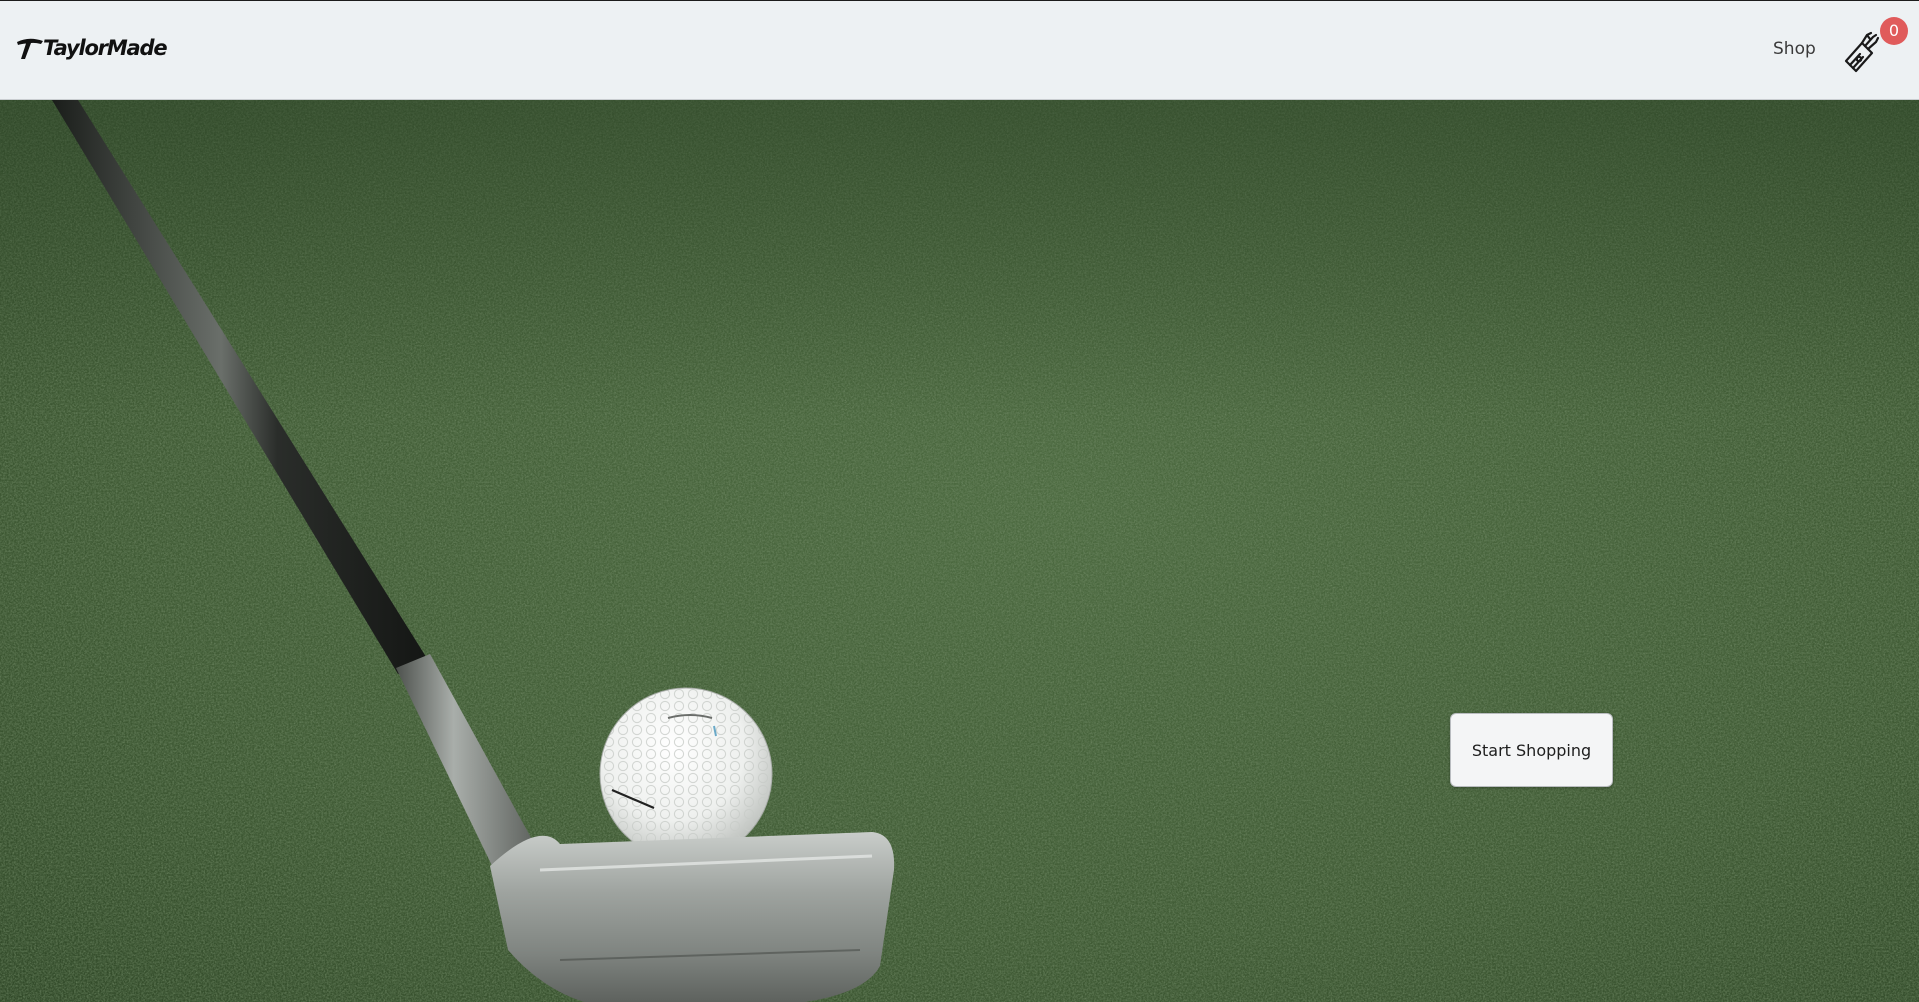 The width and height of the screenshot is (1919, 1002). What do you see at coordinates (1894, 31) in the screenshot?
I see `cart-count-badge: 0` at bounding box center [1894, 31].